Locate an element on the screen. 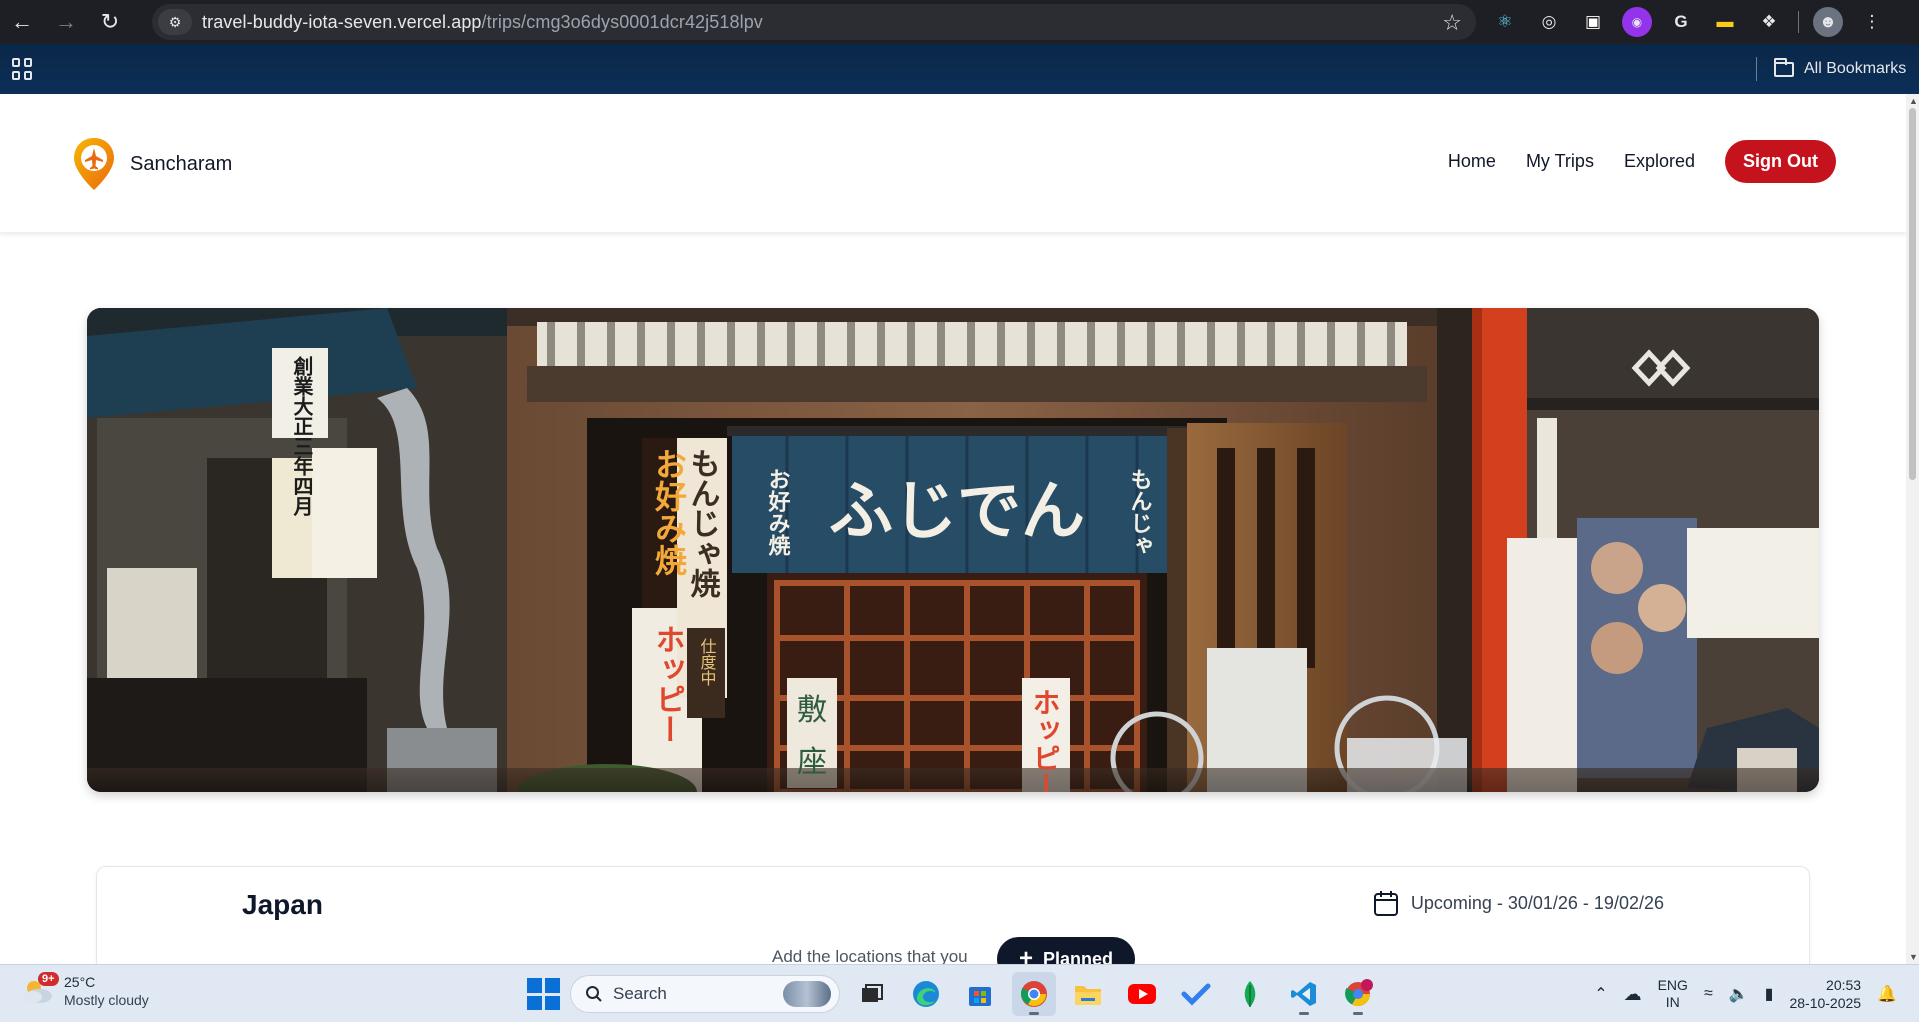 Image resolution: width=1919 pixels, height=1022 pixels. hero-sign-right: もんじゃ is located at coordinates (1139, 512).